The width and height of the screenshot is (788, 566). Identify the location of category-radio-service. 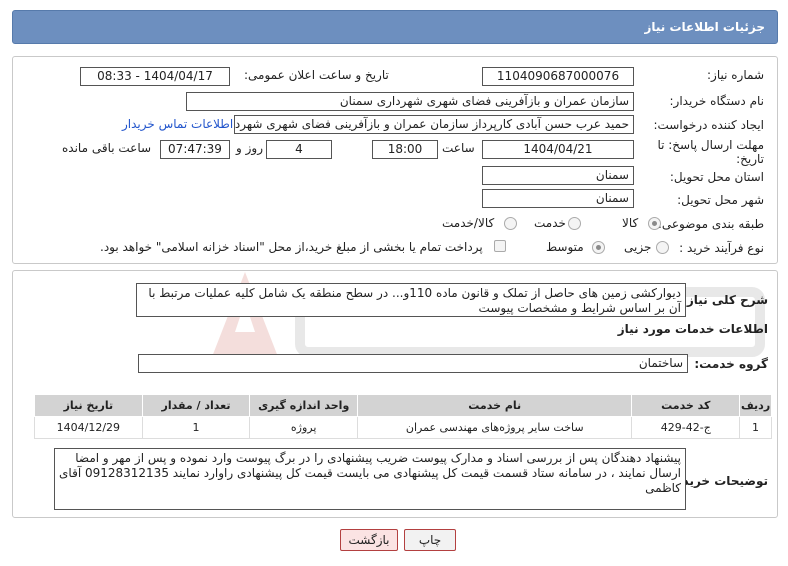
(574, 223).